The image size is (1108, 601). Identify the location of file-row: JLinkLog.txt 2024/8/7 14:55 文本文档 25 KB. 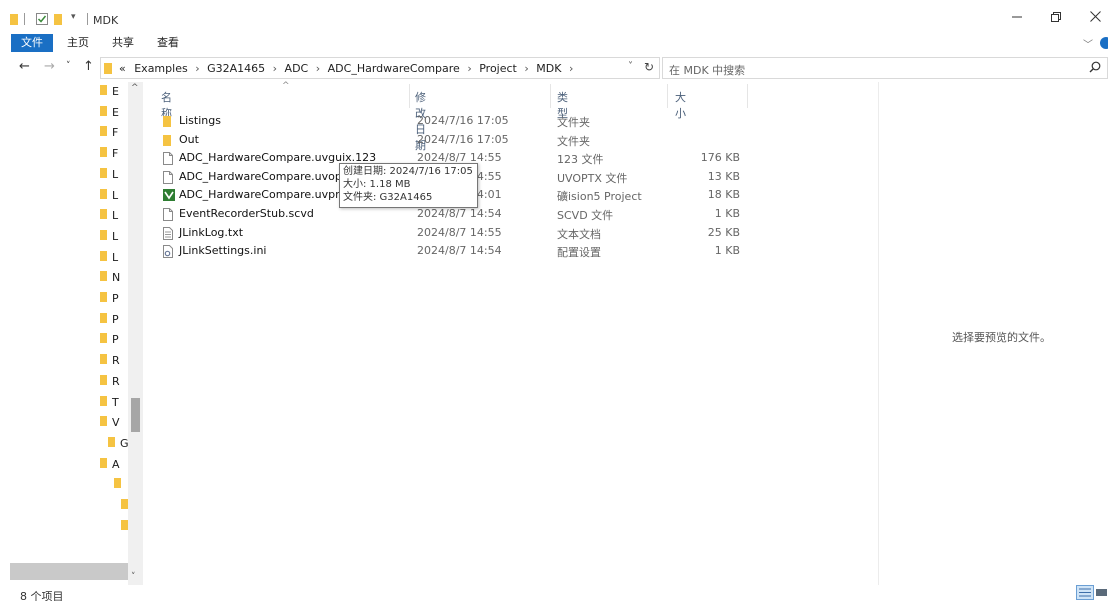
(450, 234).